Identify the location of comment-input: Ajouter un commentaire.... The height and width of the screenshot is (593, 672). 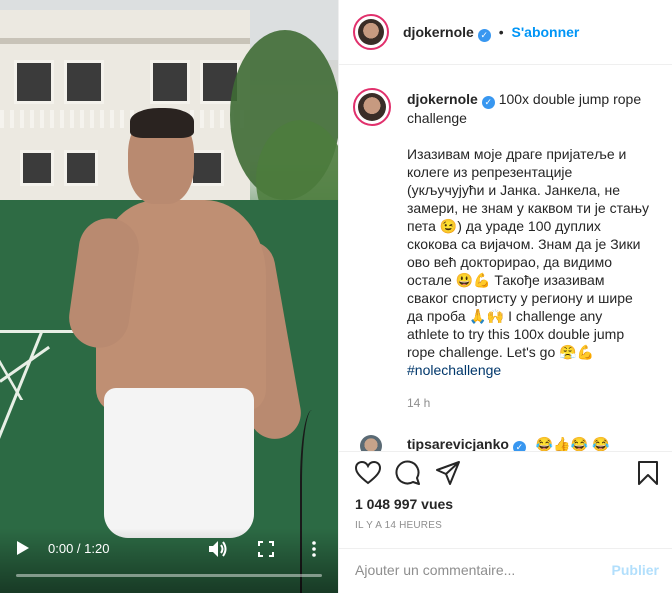
(480, 570).